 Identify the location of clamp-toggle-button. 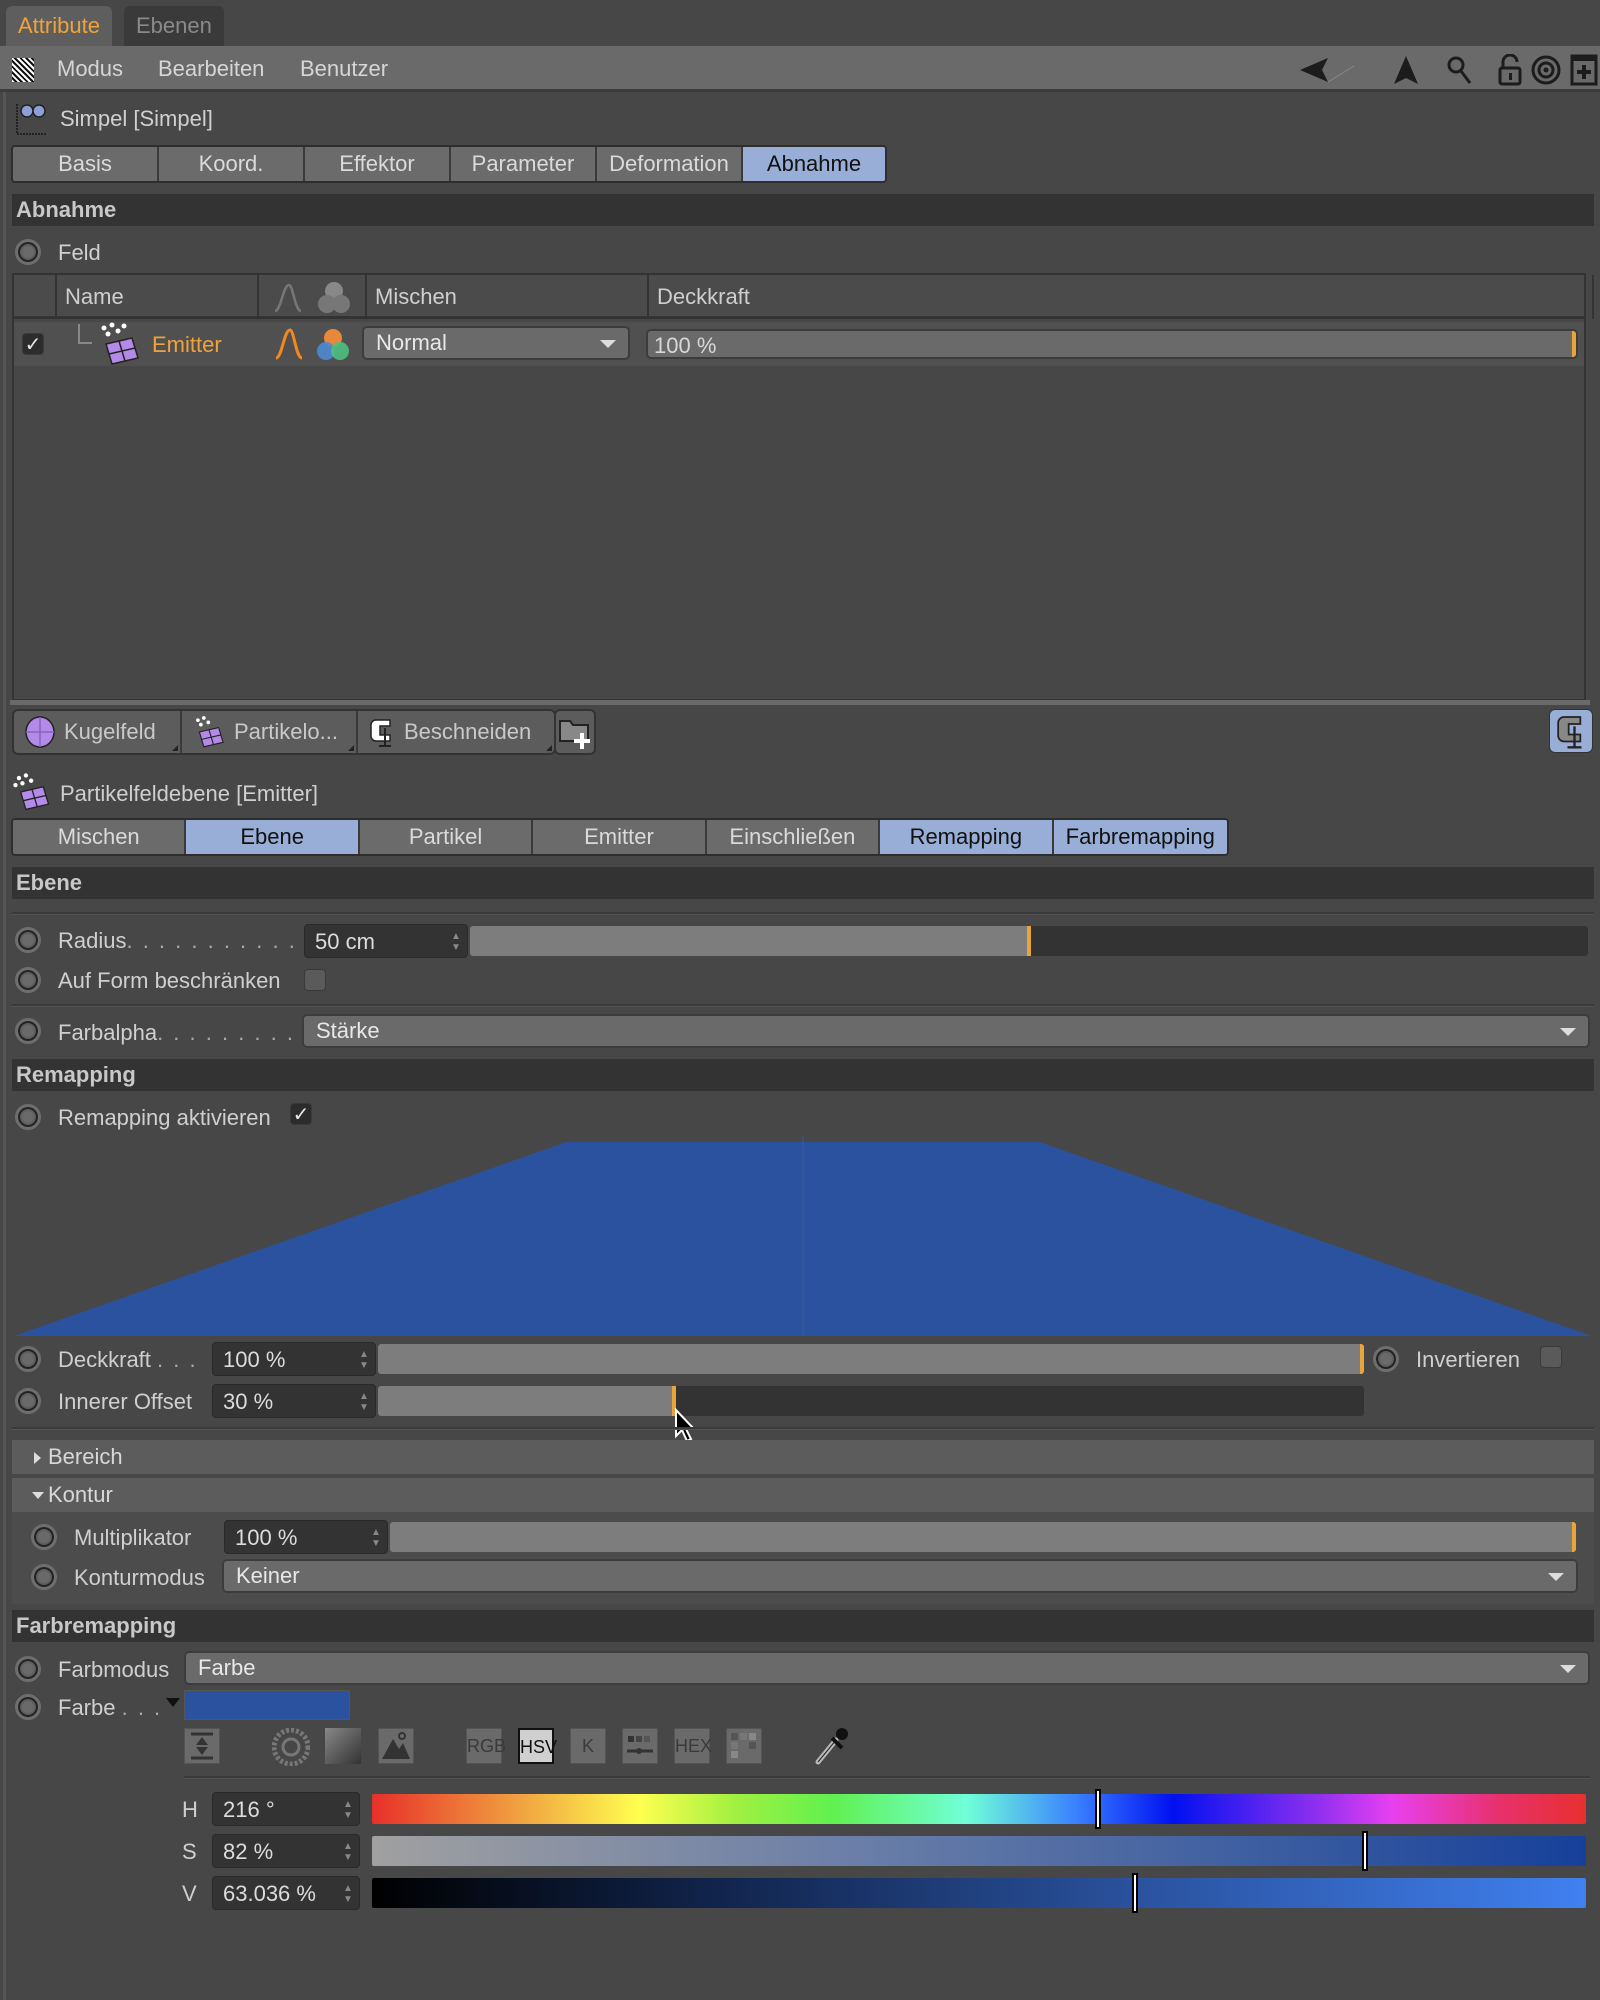
(1571, 731).